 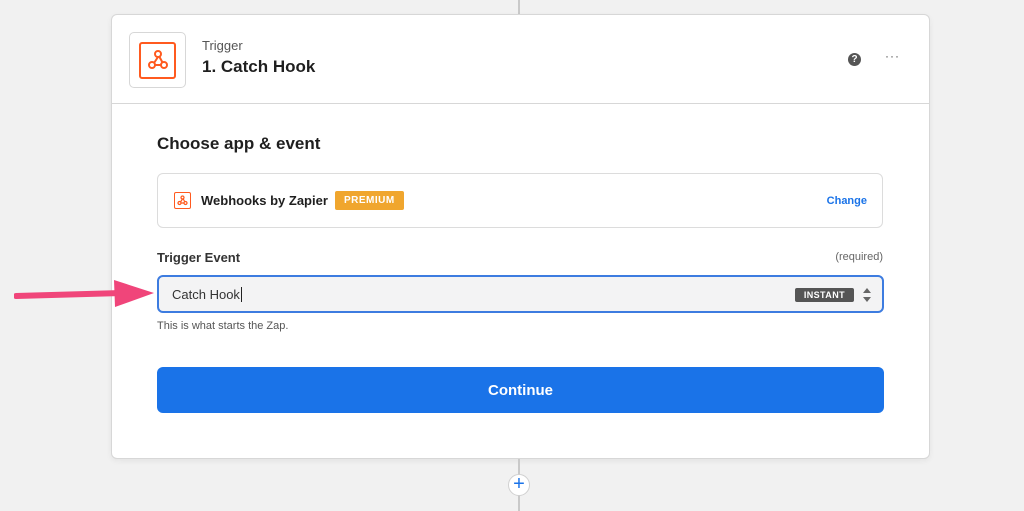 What do you see at coordinates (892, 56) in the screenshot?
I see `more-options-icon: ···` at bounding box center [892, 56].